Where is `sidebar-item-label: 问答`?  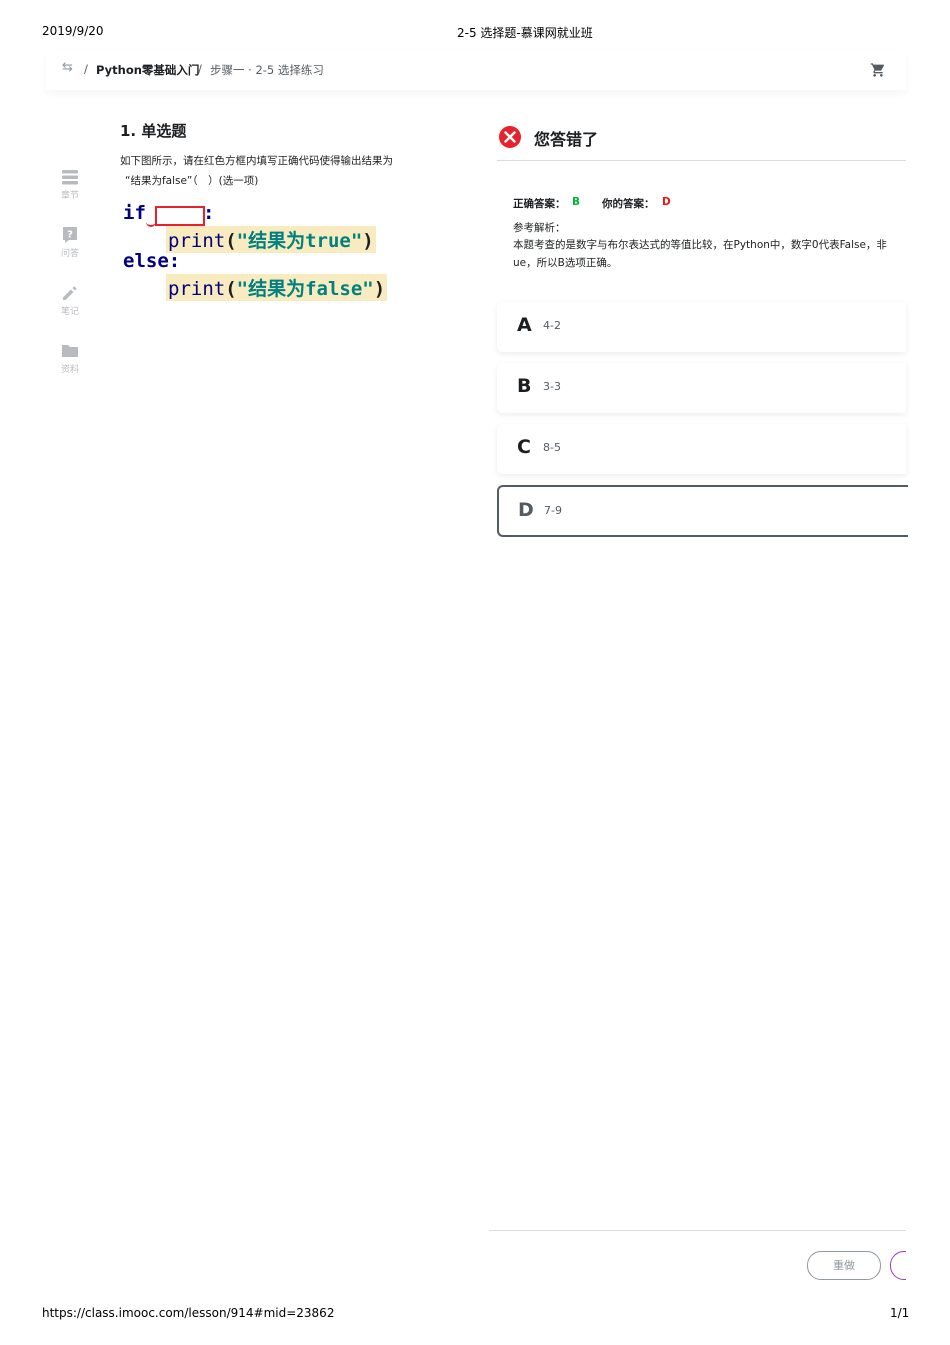 sidebar-item-label: 问答 is located at coordinates (69, 254).